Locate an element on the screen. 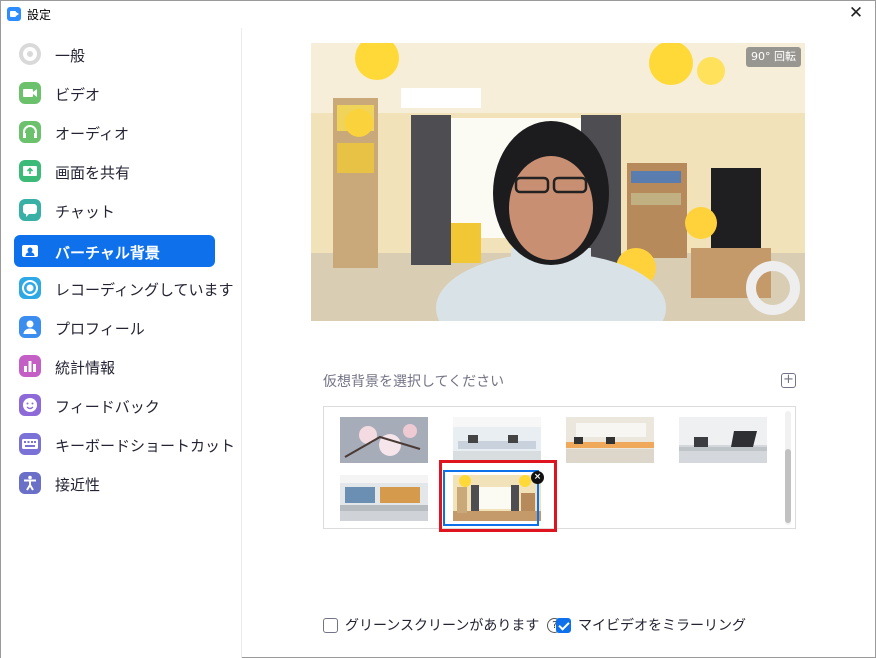  sidebar-item-label: キーボードショートカット is located at coordinates (145, 446).